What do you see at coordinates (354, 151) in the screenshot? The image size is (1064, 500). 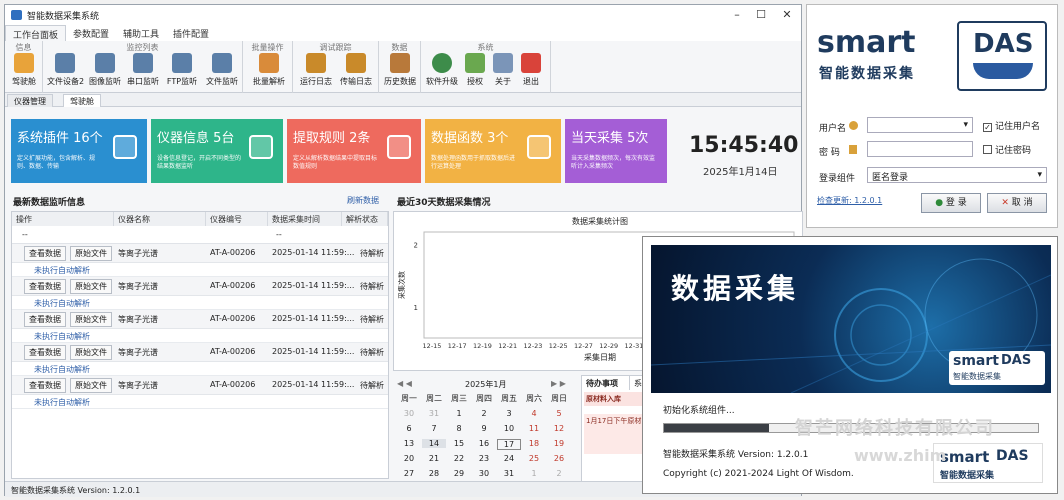 I see `tile-rules: 提取规则 2条 定义从解析数据结果中提取目标数值规则` at bounding box center [354, 151].